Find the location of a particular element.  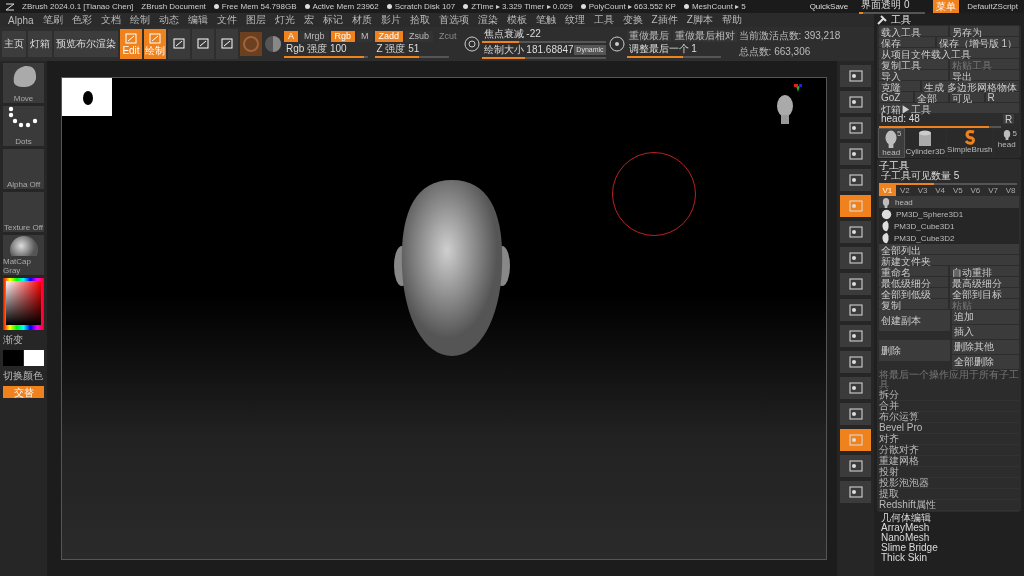

panel-button: 灯箱▶工具 is located at coordinates (949, 108).